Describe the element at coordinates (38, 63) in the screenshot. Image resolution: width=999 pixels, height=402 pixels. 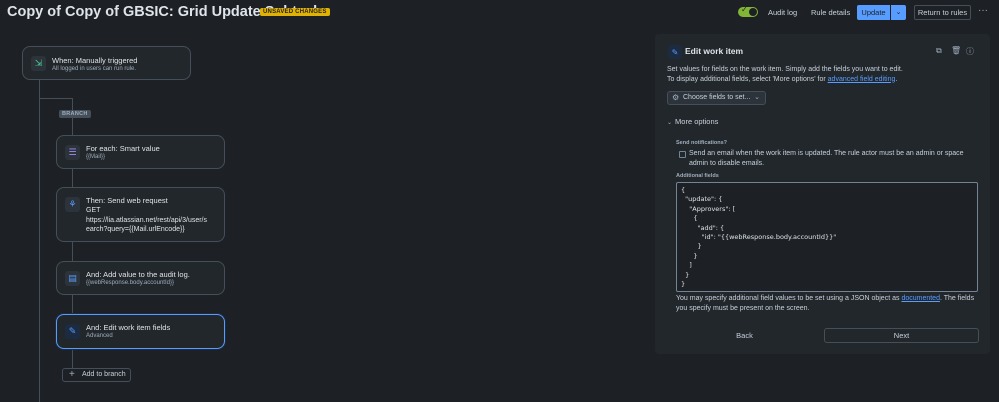
I see `trigger-icon: ⇲` at that location.